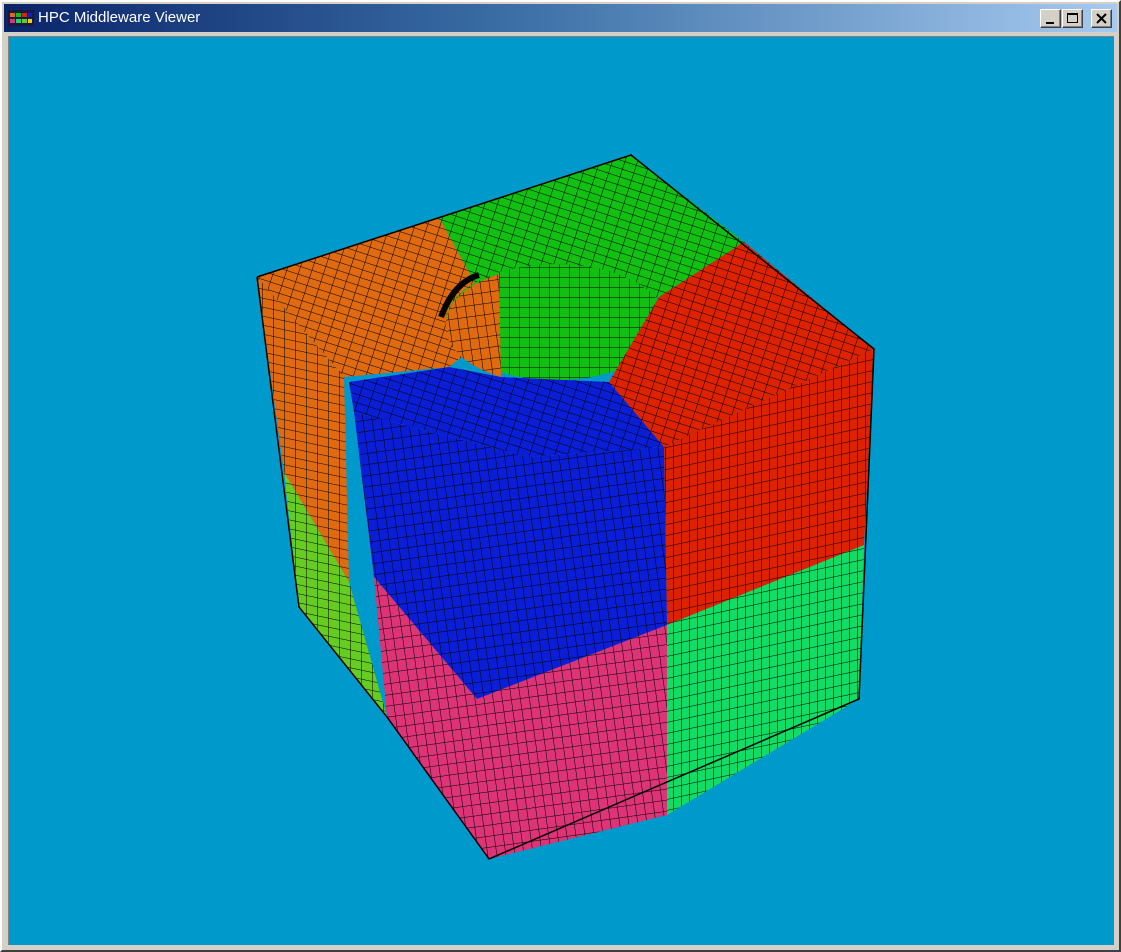  I want to click on maximize-button, so click(1072, 18).